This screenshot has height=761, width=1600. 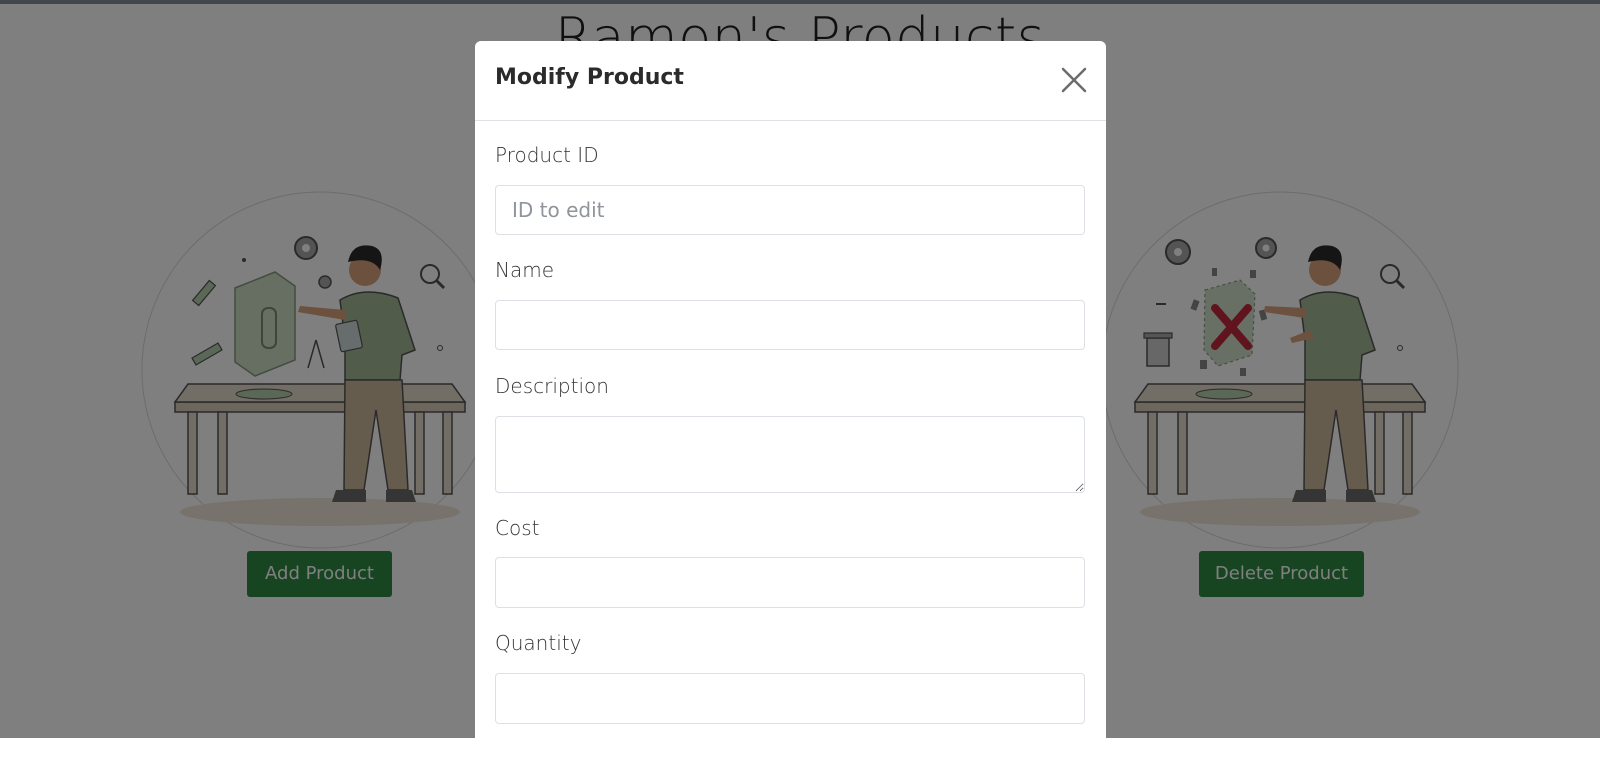 What do you see at coordinates (517, 528) in the screenshot?
I see `cost-label: Cost` at bounding box center [517, 528].